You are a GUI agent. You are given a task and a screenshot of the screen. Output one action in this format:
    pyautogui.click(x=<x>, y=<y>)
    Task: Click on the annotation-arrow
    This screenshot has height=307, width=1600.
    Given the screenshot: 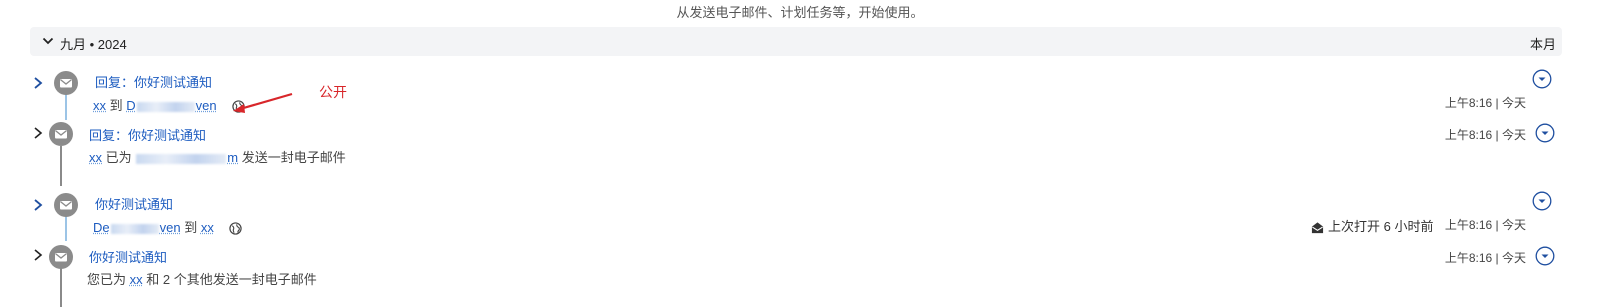 What is the action you would take?
    pyautogui.click(x=263, y=102)
    